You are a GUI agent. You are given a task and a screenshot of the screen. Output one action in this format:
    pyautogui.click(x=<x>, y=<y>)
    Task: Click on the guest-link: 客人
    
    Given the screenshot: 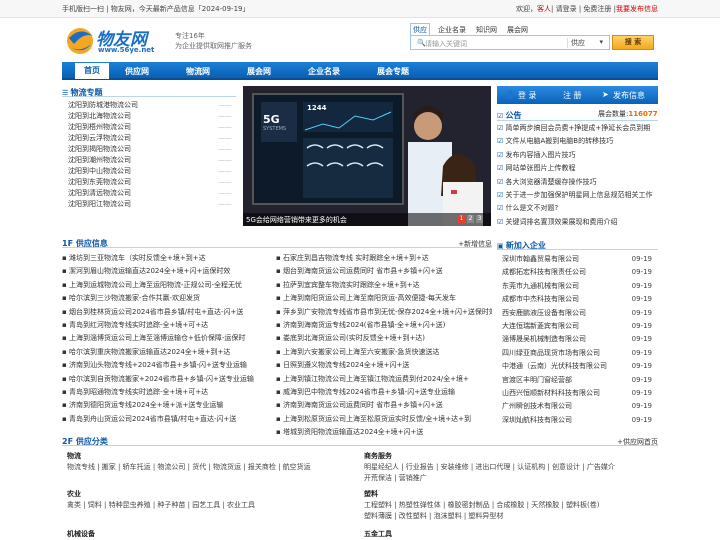 What is the action you would take?
    pyautogui.click(x=544, y=9)
    